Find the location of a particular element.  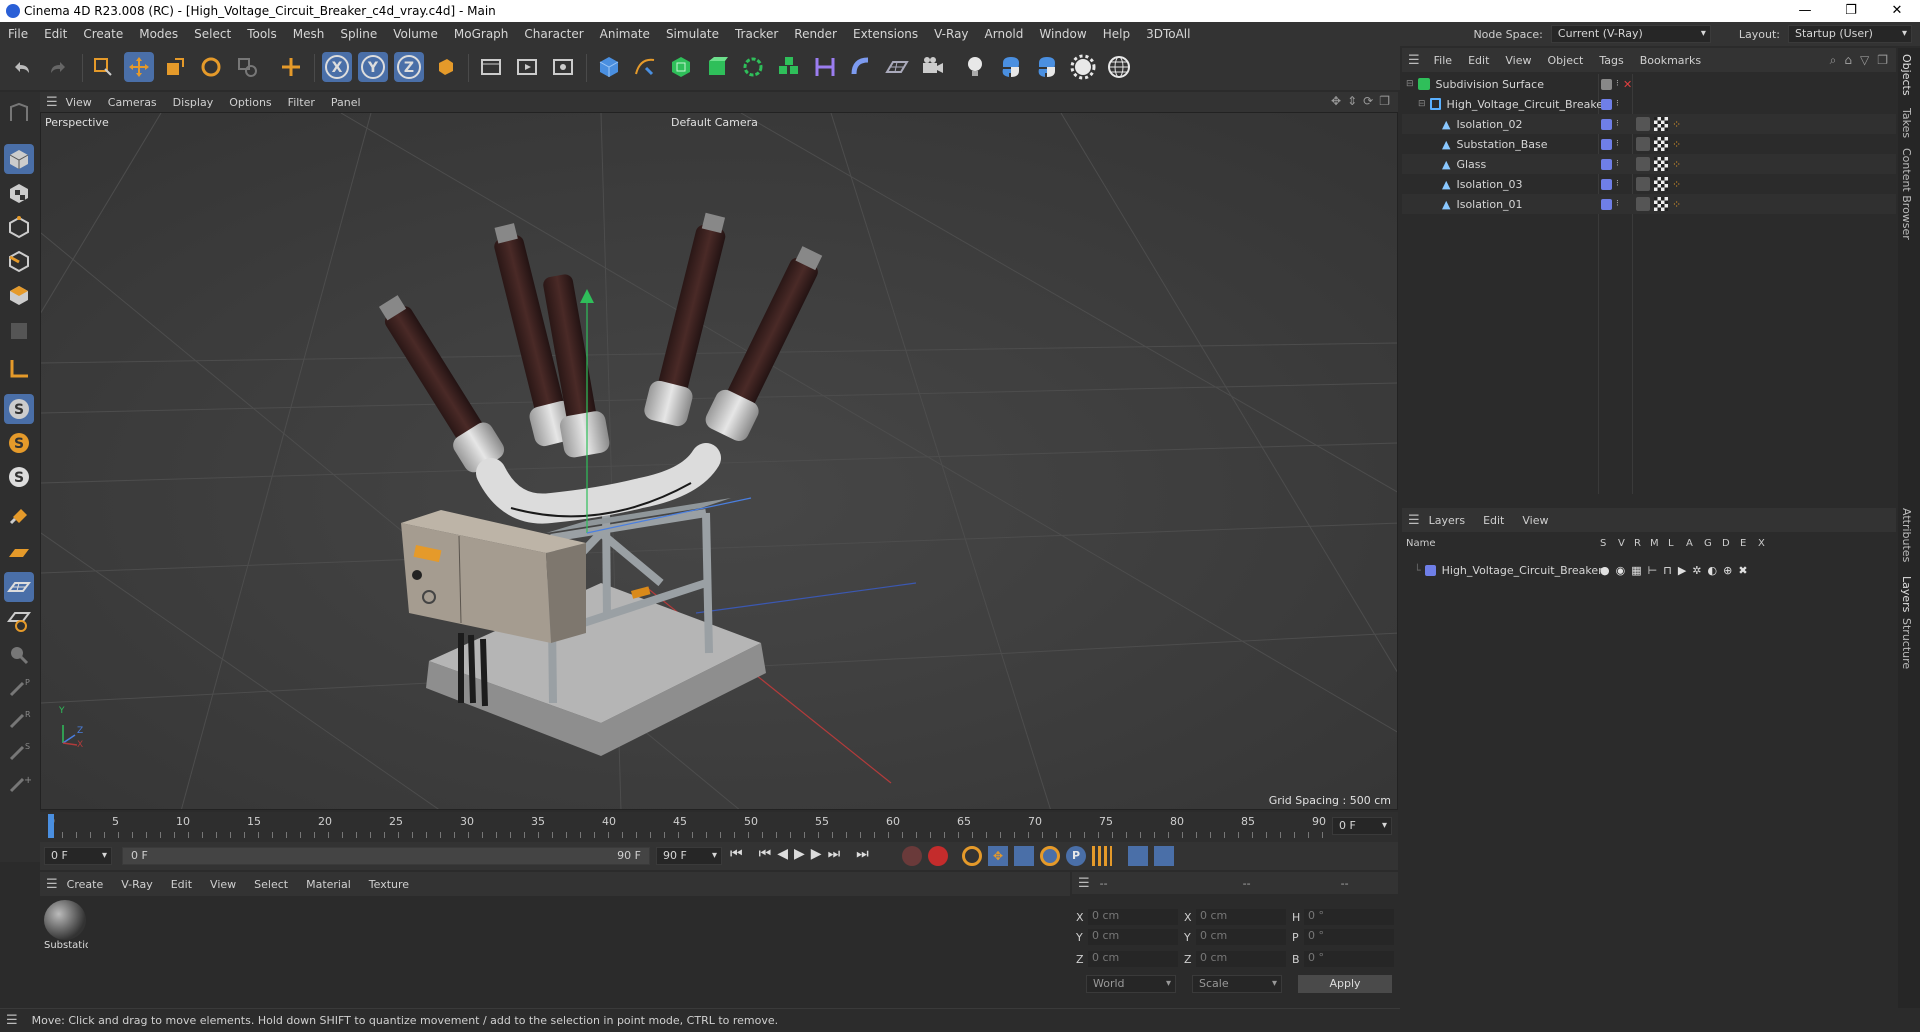

material-menu-texture: Texture is located at coordinates (389, 884).